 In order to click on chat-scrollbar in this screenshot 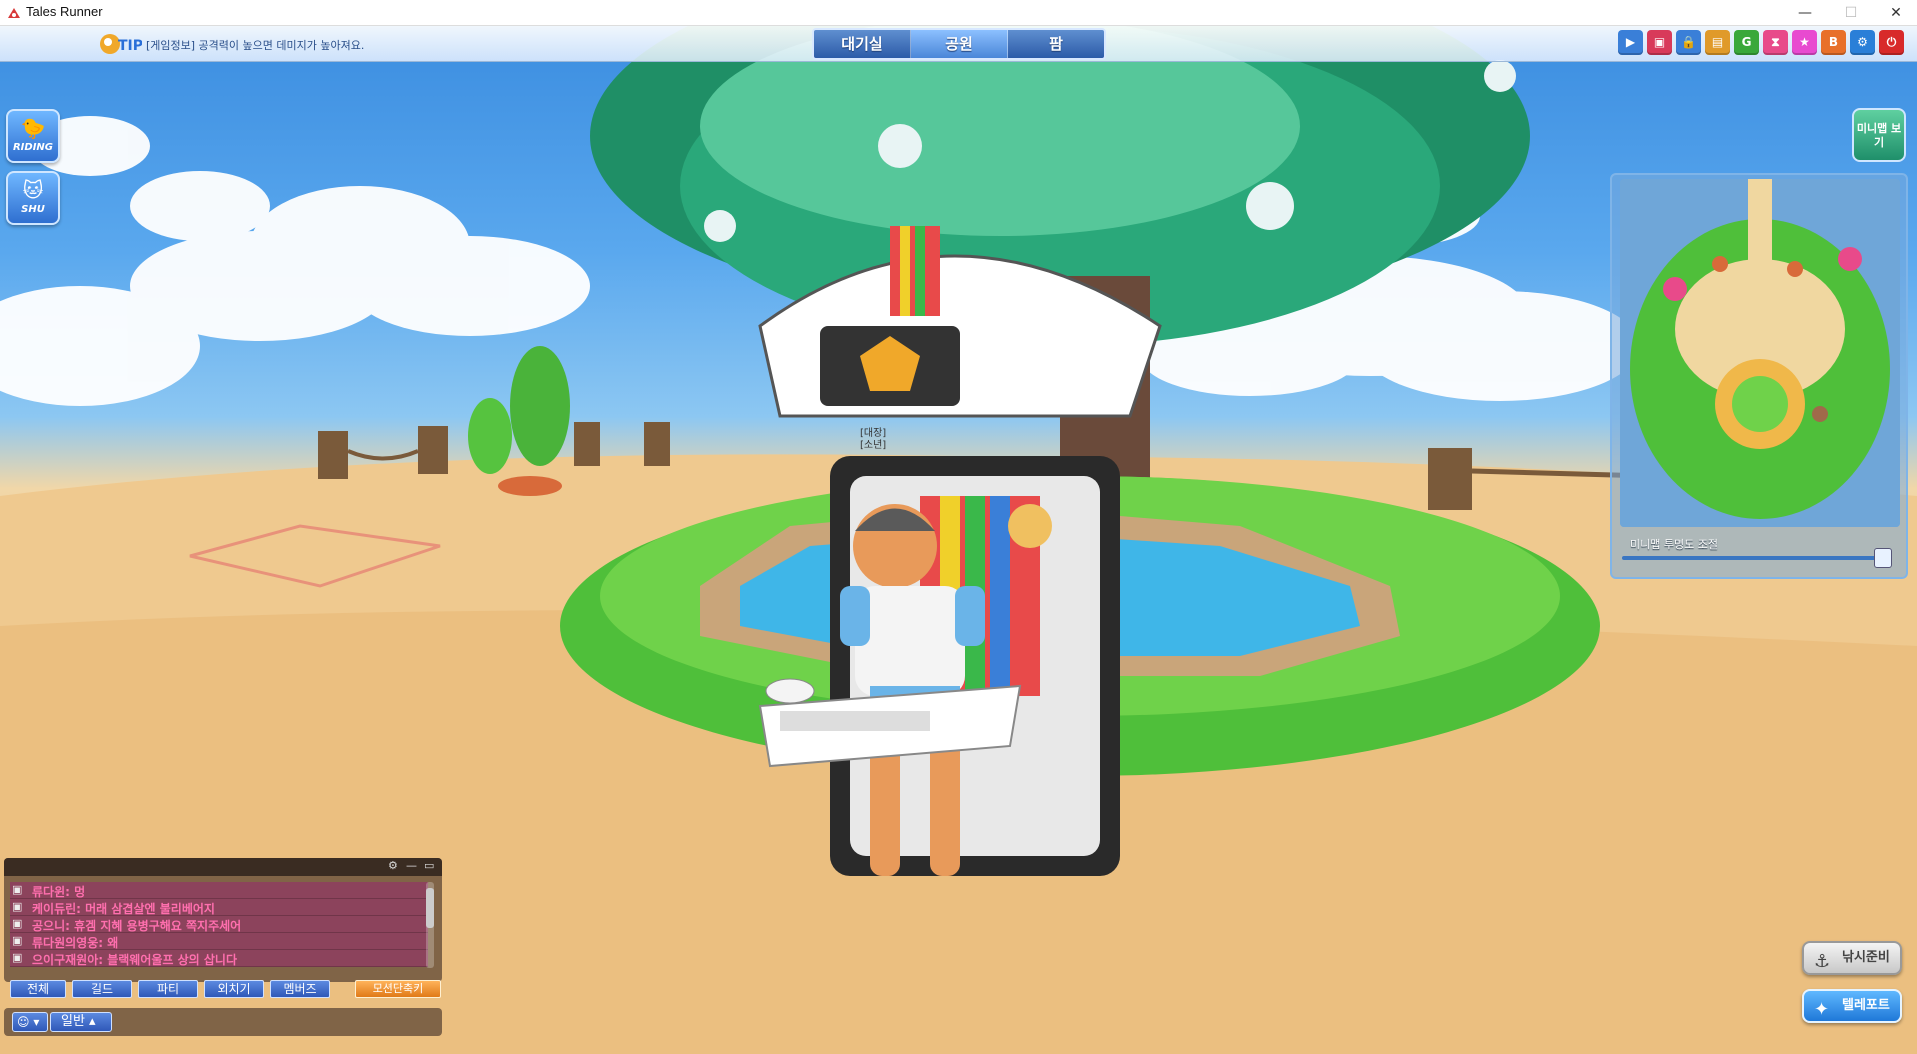, I will do `click(430, 925)`.